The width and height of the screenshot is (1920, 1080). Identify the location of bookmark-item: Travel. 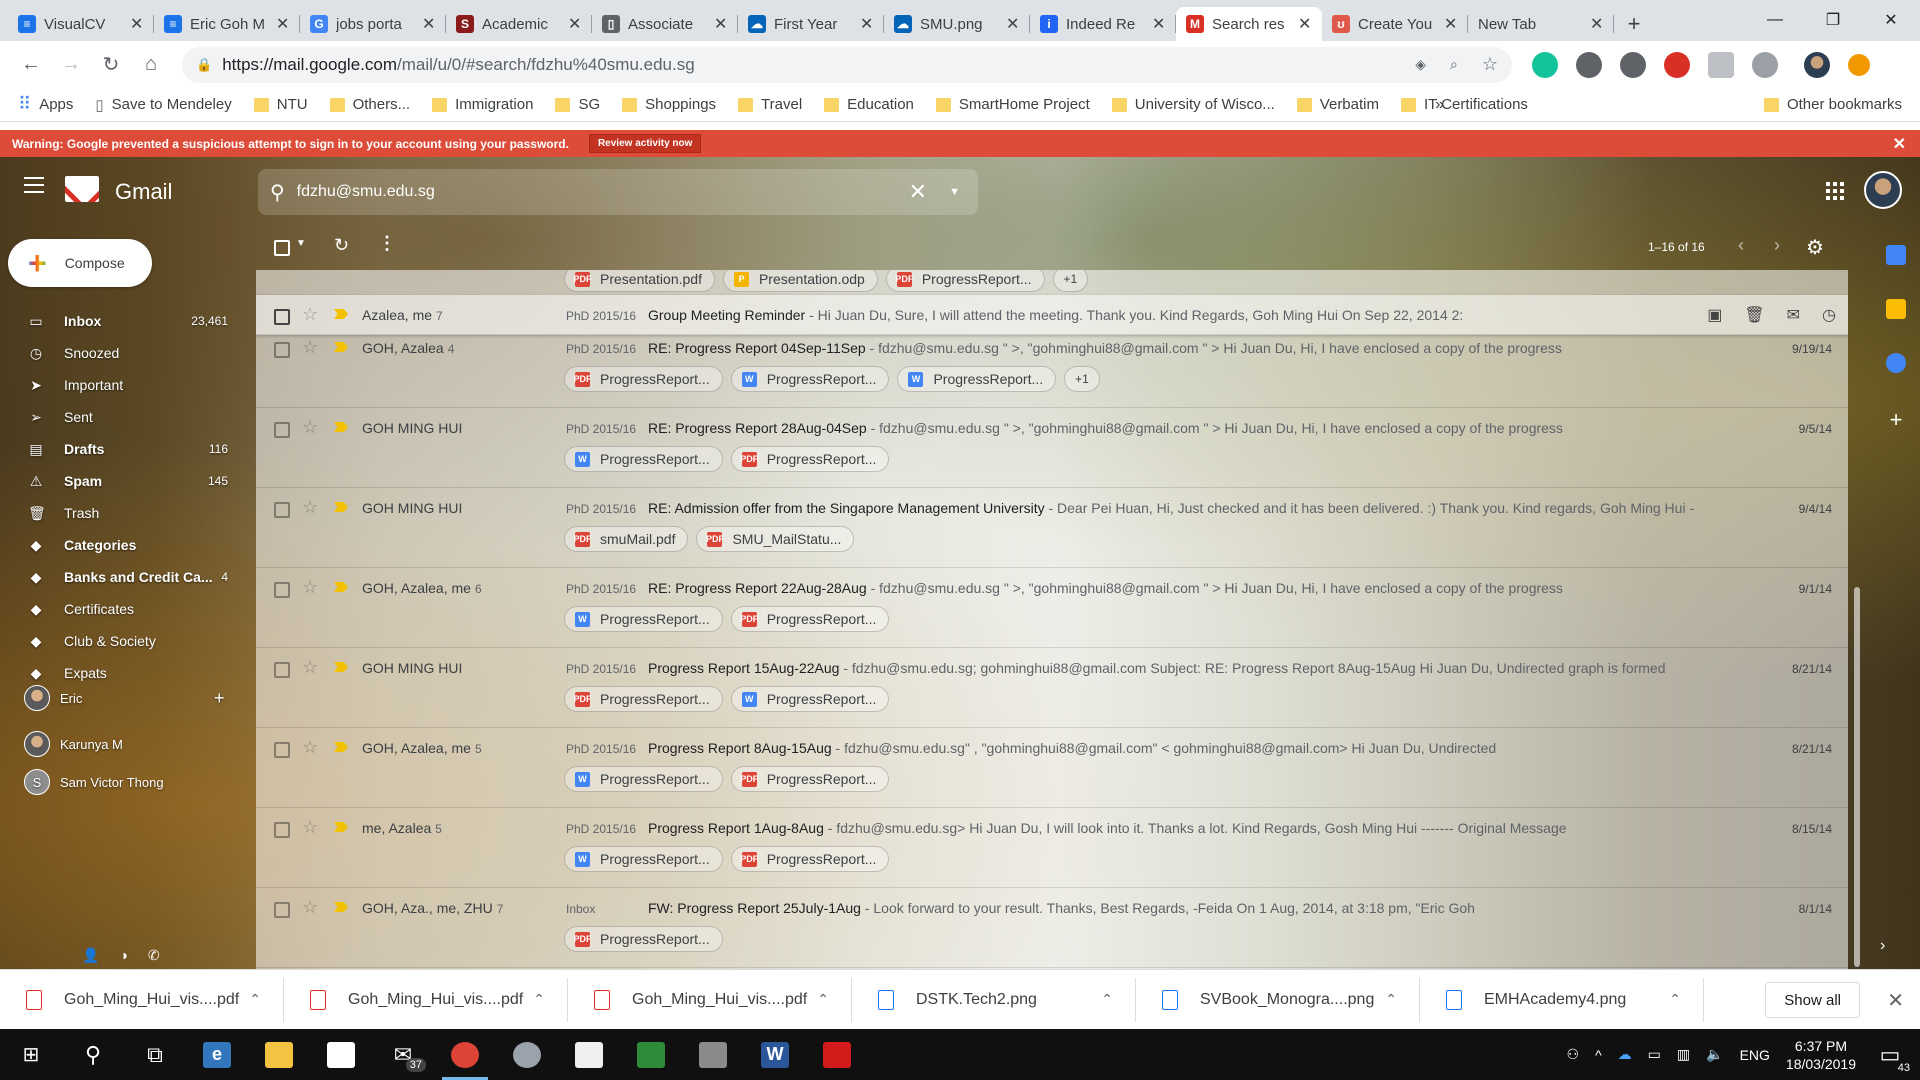
(770, 104).